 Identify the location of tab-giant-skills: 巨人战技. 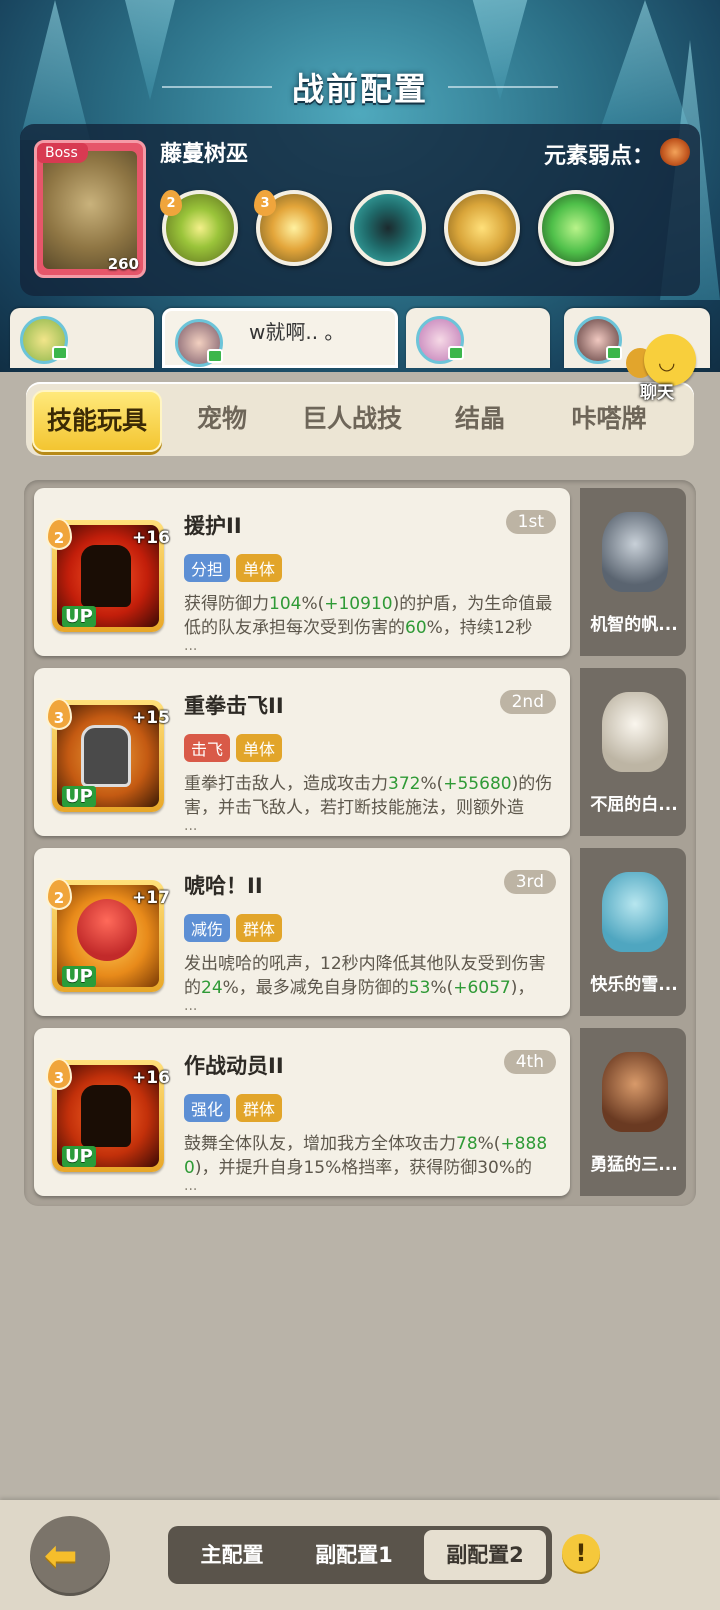
(352, 419).